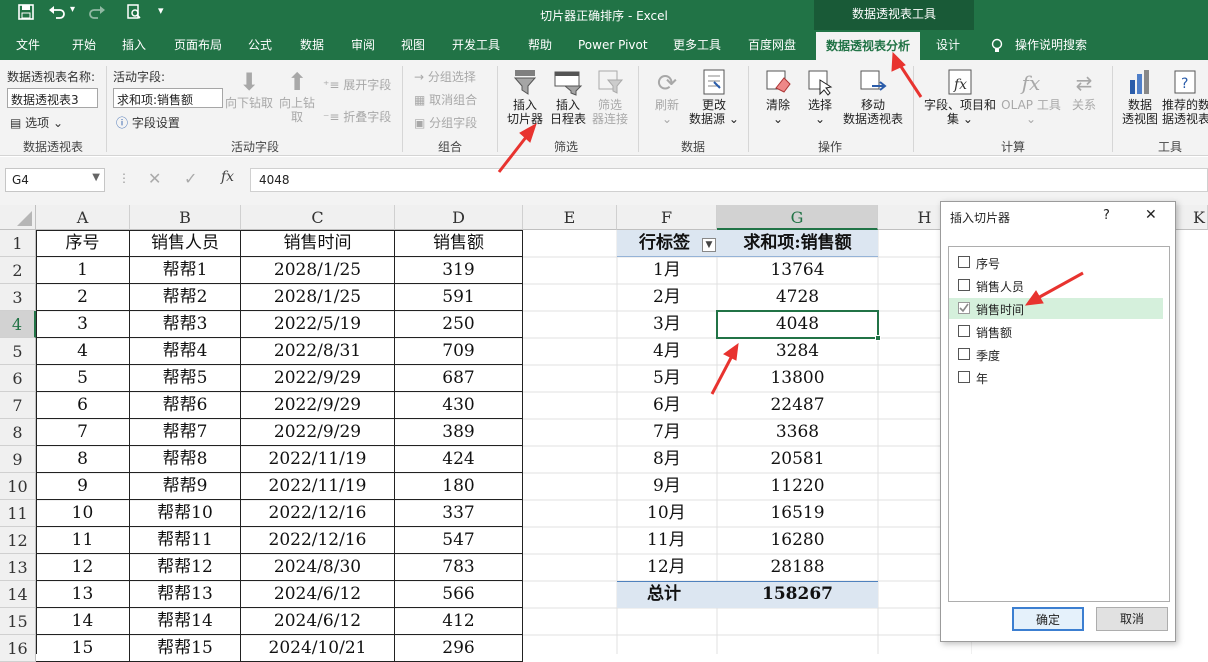 The image size is (1208, 662). Describe the element at coordinates (907, 74) in the screenshot. I see `arrow-to-tab-icon` at that location.